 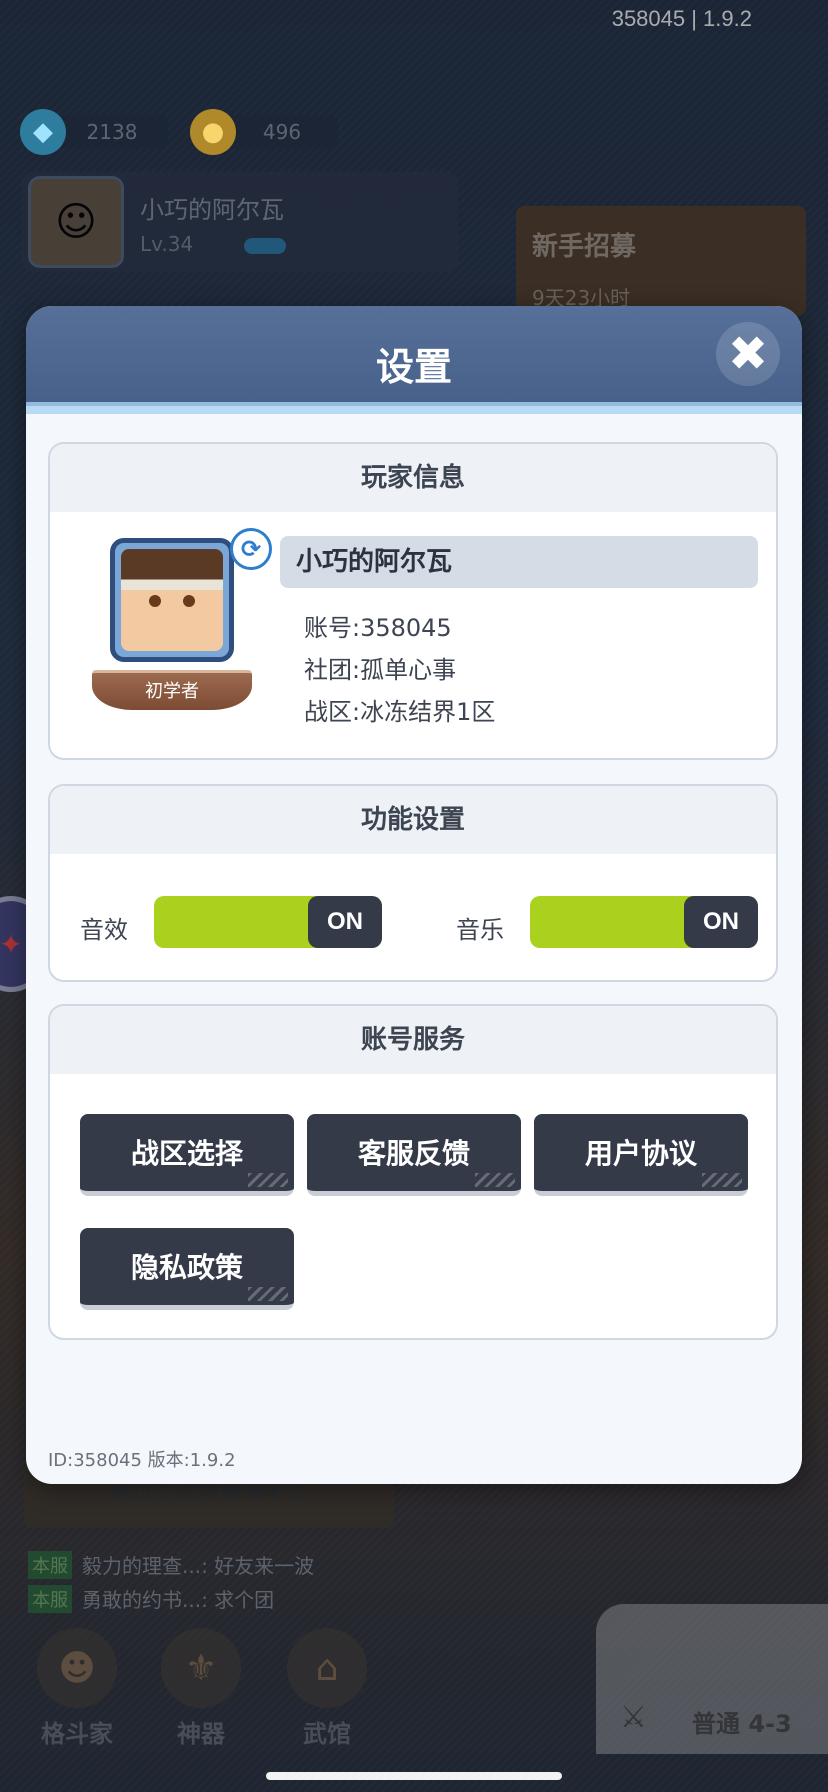 What do you see at coordinates (142, 1460) in the screenshot?
I see `footer-version: ID:358045 版本:1.9.2` at bounding box center [142, 1460].